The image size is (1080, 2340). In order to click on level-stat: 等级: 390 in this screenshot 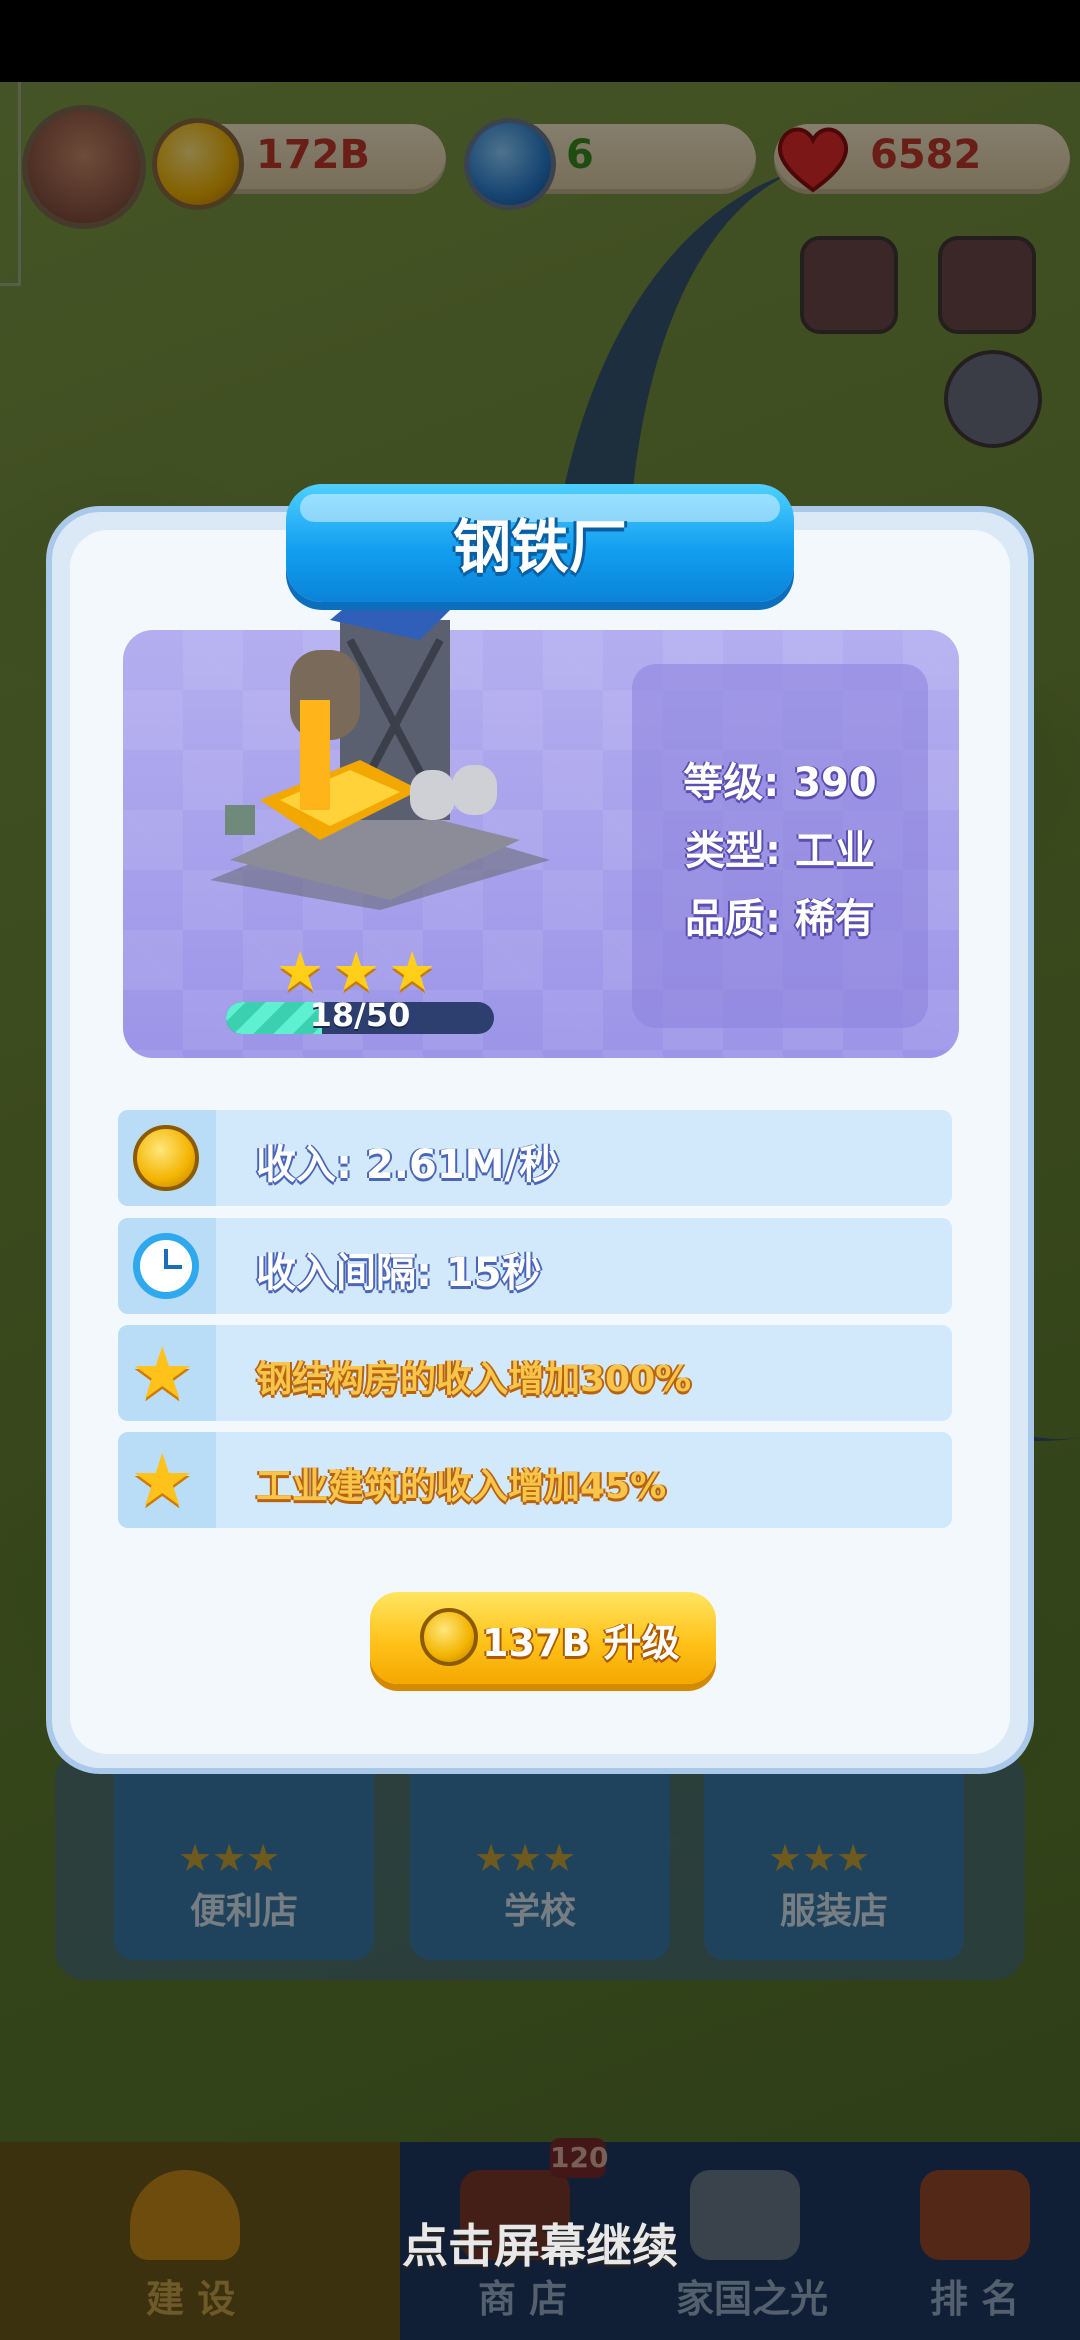, I will do `click(780, 783)`.